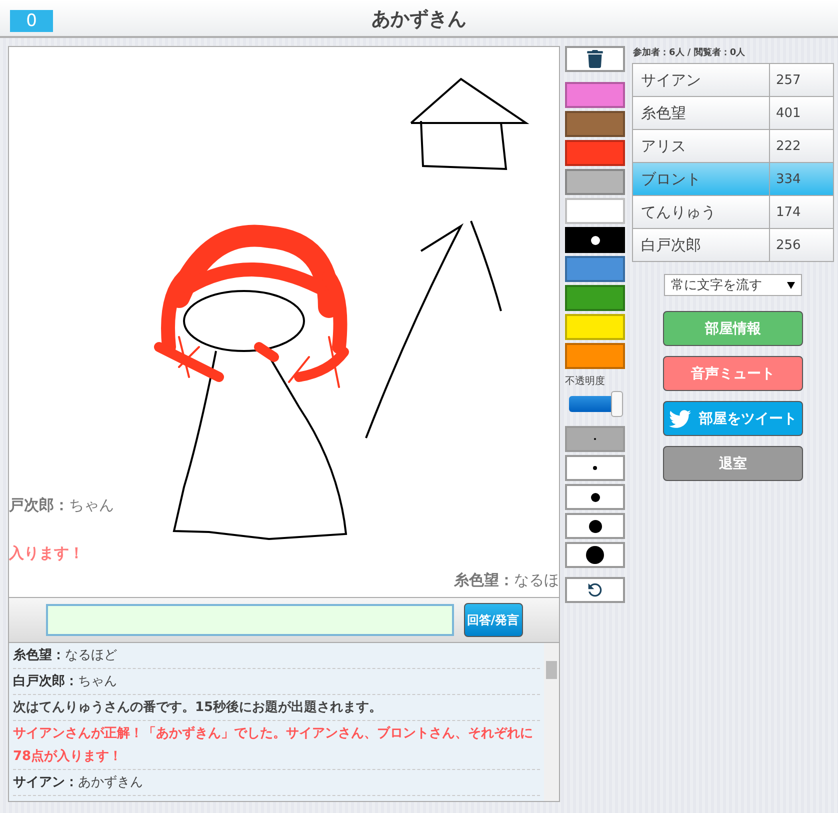  I want to click on player-row: 白戸次郎 256, so click(733, 245).